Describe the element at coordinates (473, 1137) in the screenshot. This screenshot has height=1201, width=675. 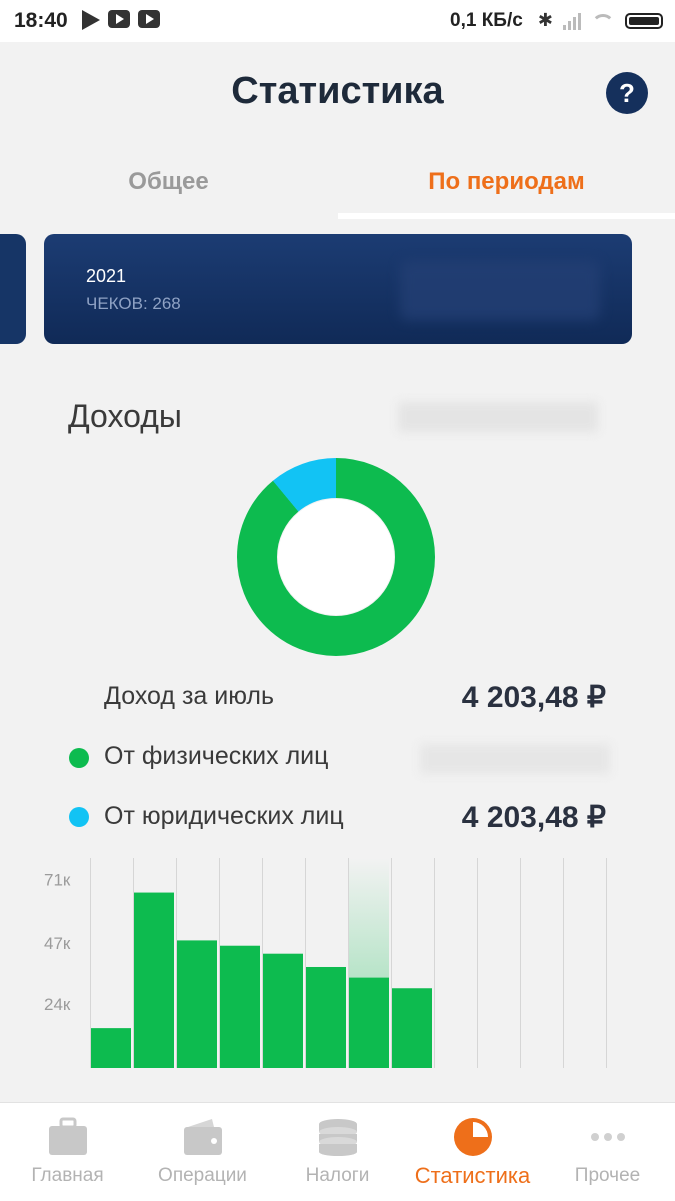
I see `pie-chart-icon` at that location.